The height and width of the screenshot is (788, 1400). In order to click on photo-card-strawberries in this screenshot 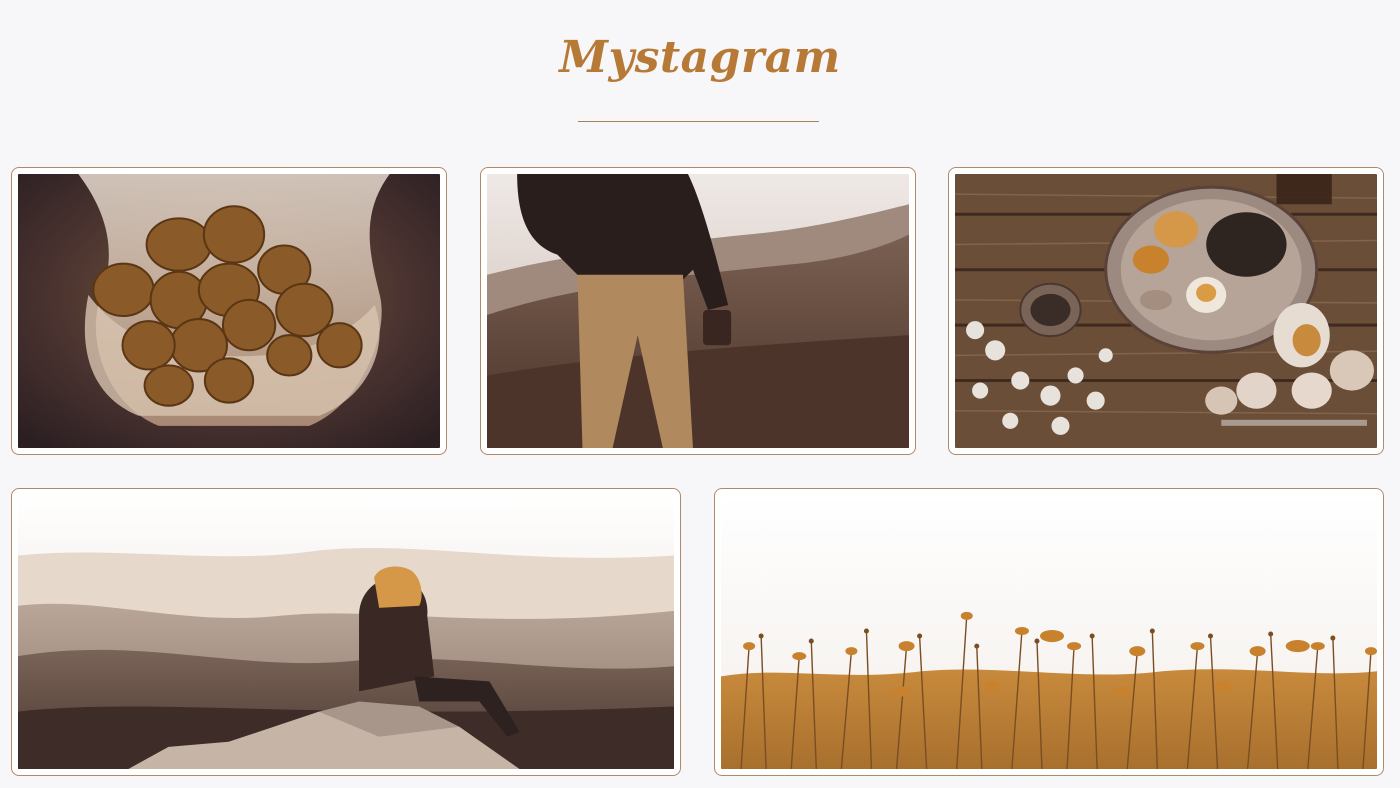, I will do `click(229, 311)`.